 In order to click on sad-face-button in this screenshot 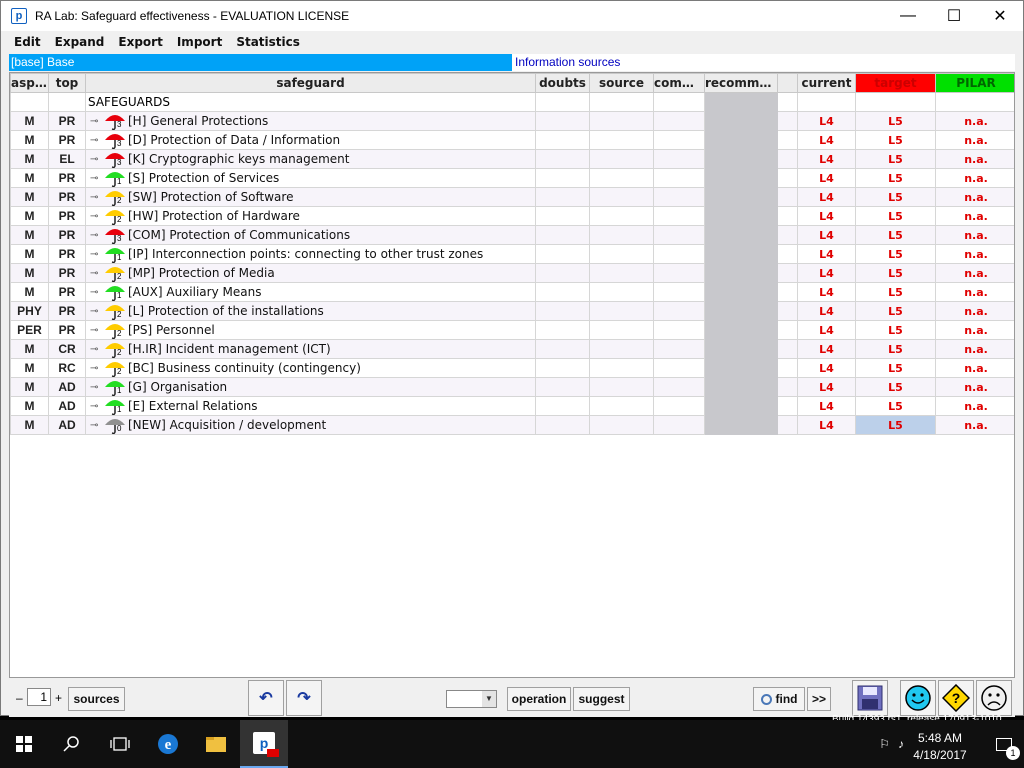, I will do `click(994, 698)`.